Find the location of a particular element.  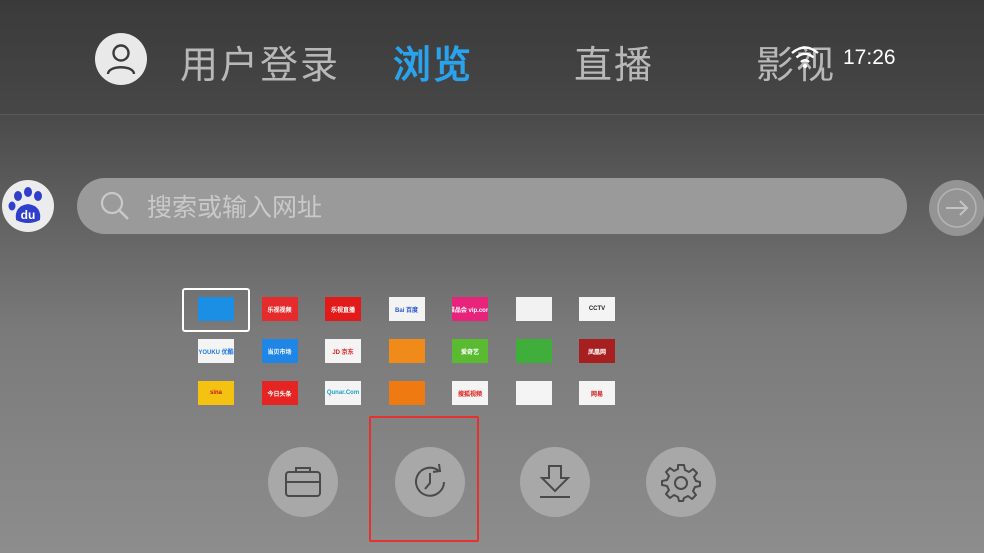

bookmark-le-video: 乐视视频 is located at coordinates (279, 309).